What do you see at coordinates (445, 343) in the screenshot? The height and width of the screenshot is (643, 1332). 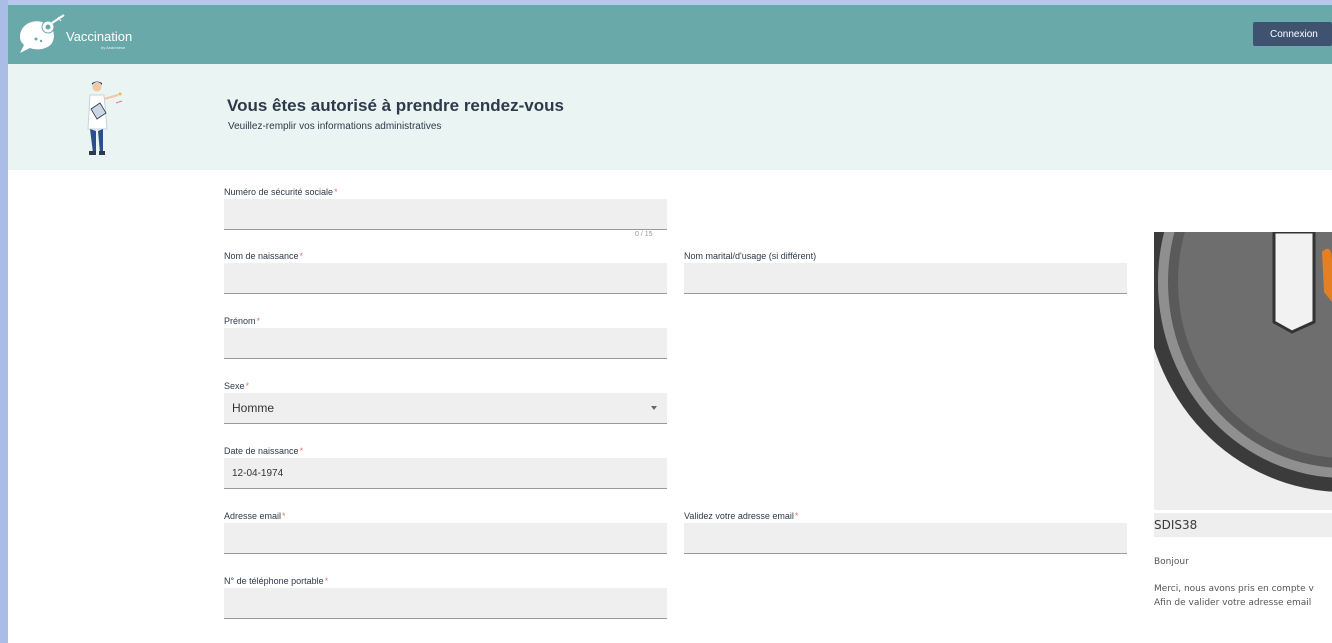 I see `first-name-input` at bounding box center [445, 343].